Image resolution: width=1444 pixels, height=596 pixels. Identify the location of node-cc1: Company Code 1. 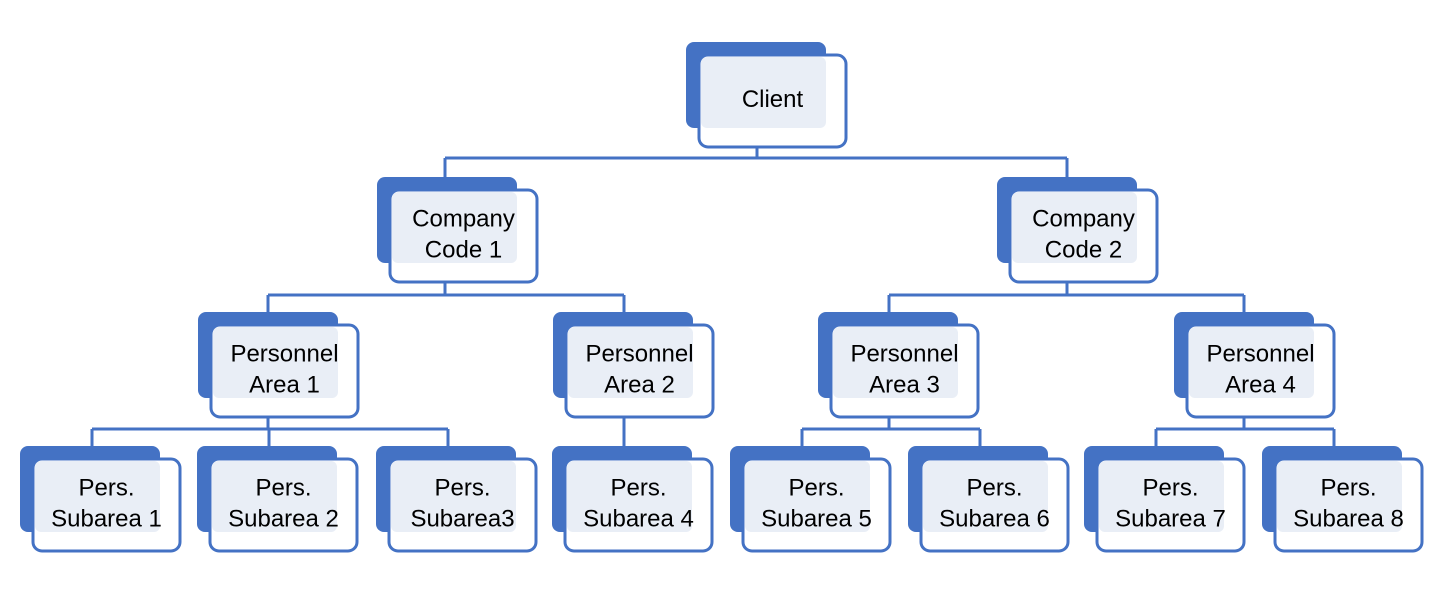
(458, 230).